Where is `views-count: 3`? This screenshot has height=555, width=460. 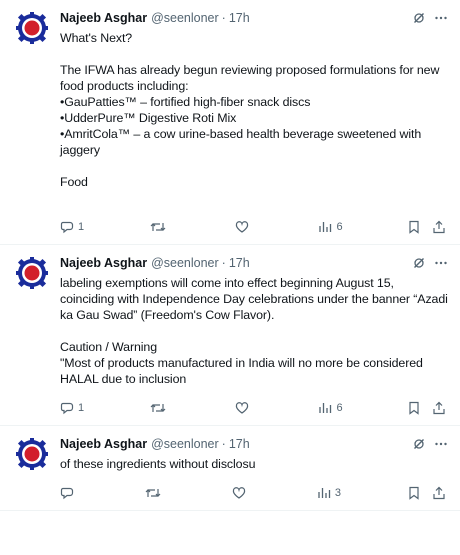
views-count: 3 is located at coordinates (338, 493).